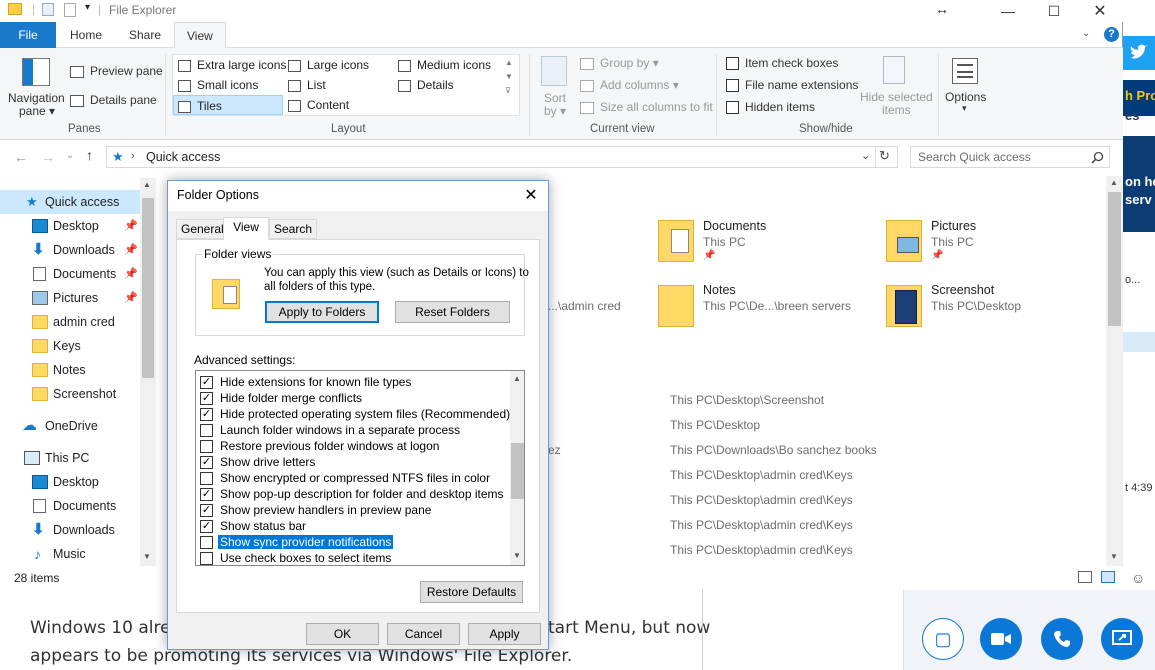 Image resolution: width=1155 pixels, height=670 pixels. Describe the element at coordinates (502, 157) in the screenshot. I see `address-bar: ★ › Quick access ⌄ ↻` at that location.